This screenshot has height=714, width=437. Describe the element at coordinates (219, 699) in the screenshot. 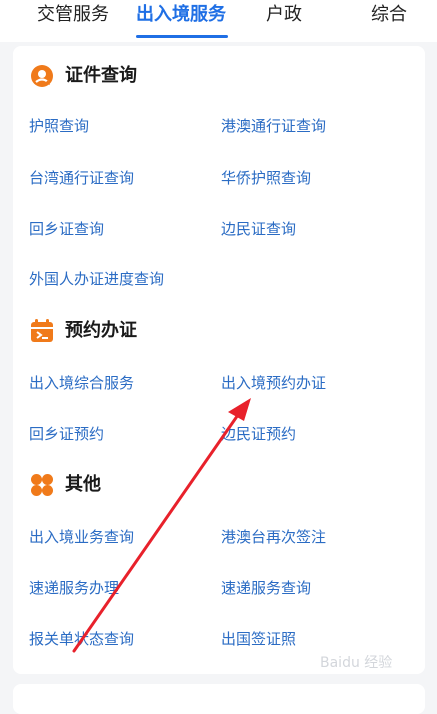

I see `next-card` at that location.